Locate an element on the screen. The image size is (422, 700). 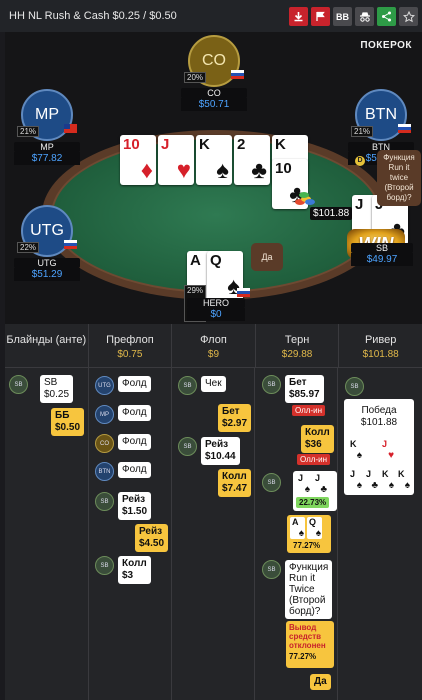
seat-sb: SB $49.97 is located at coordinates (382, 254).